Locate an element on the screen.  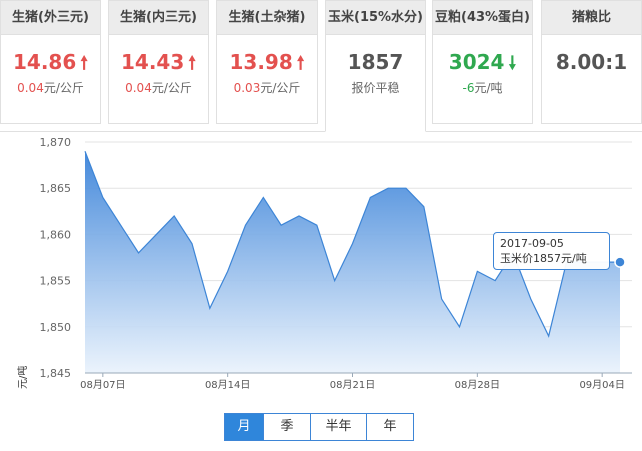
card-value: 8.00:1 is located at coordinates (591, 62).